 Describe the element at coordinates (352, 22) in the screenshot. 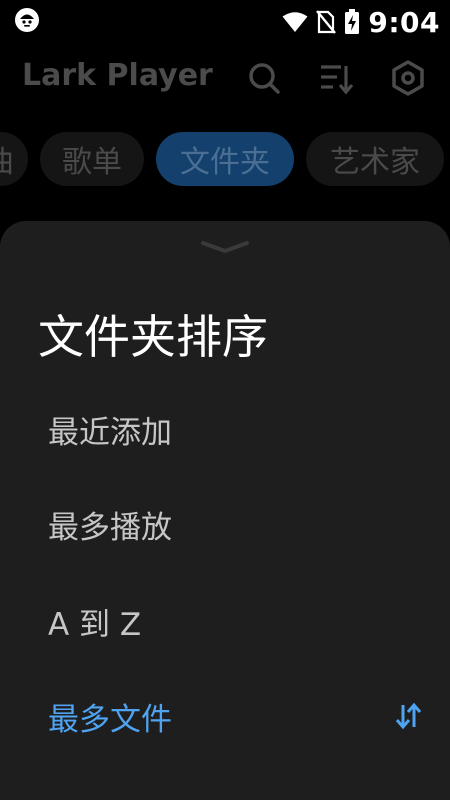

I see `battery-charging-icon` at that location.